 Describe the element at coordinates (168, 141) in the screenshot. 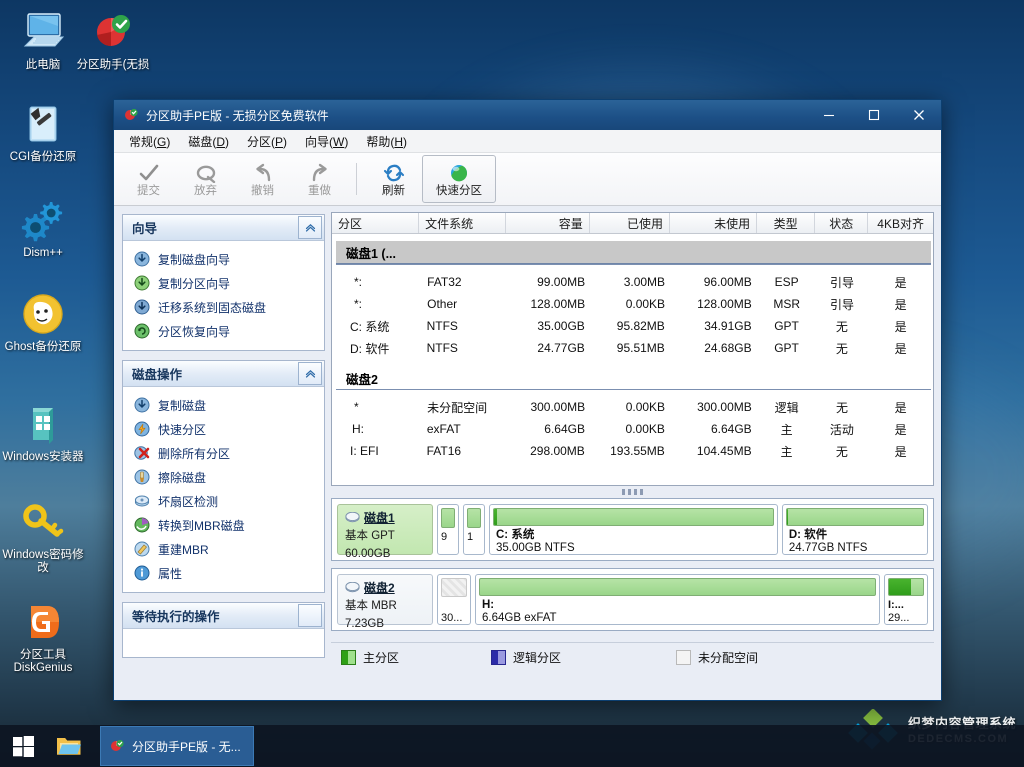

I see `menu-general-post: )` at that location.